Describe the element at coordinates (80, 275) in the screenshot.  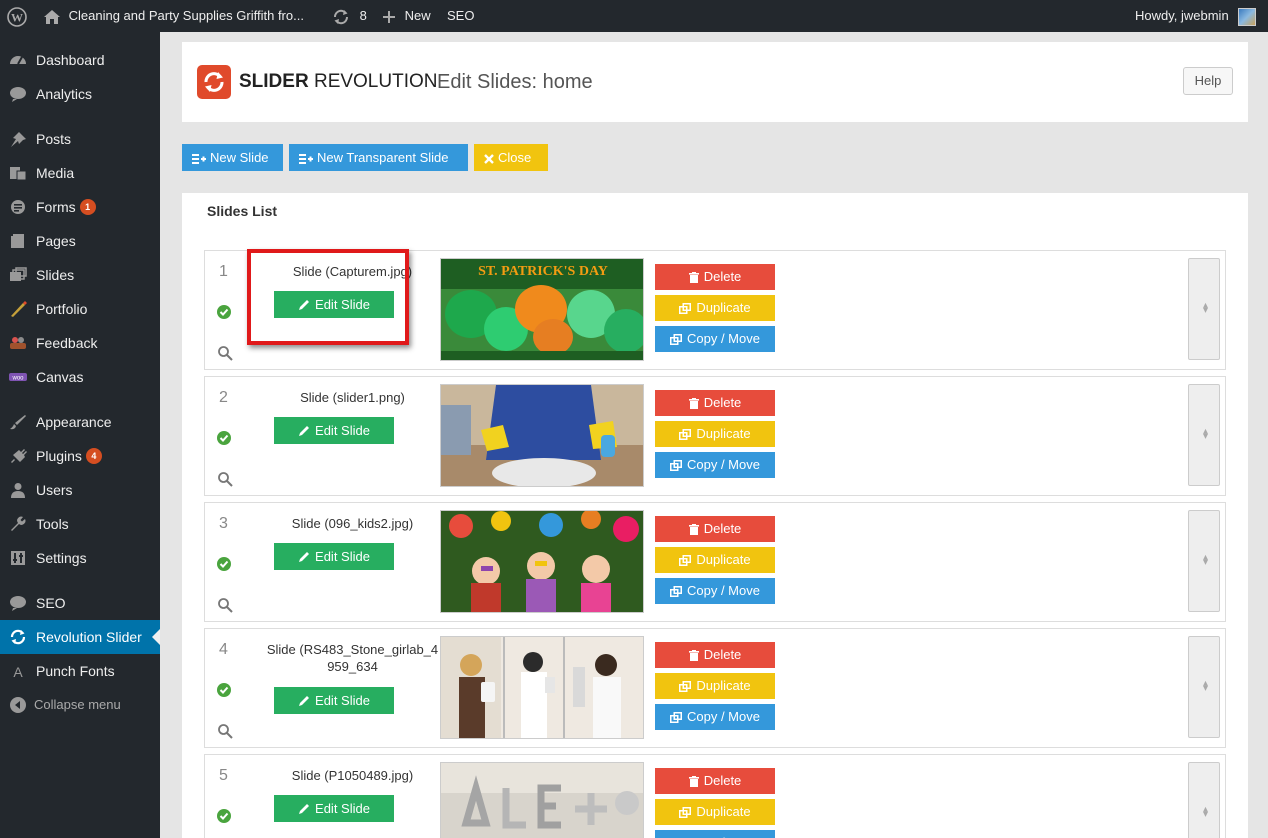
I see `sidebar-item-slides: Slides` at that location.